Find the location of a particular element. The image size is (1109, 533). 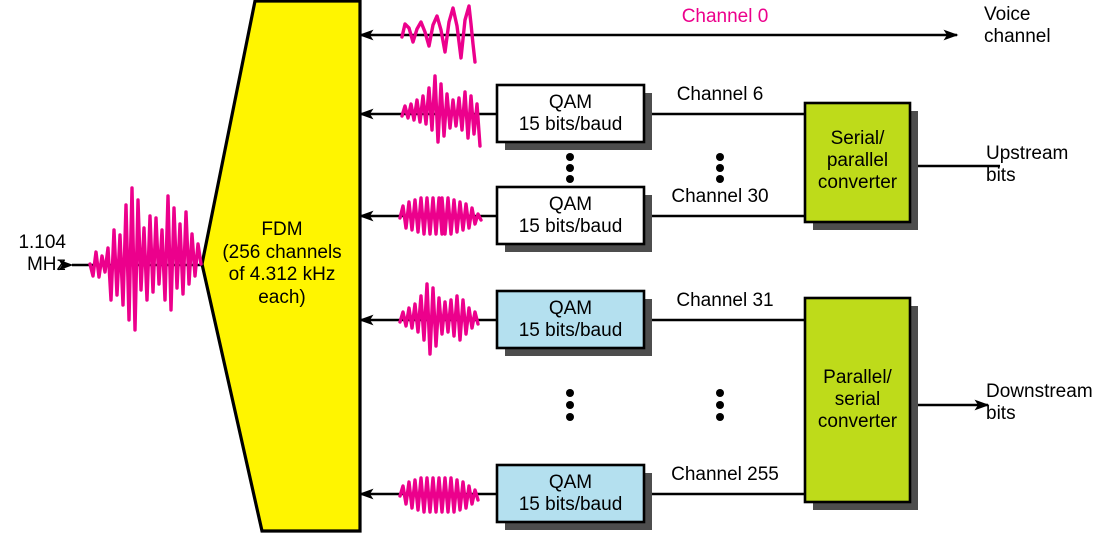

channel-label-downstream-first: Channel 31 is located at coordinates (725, 300).